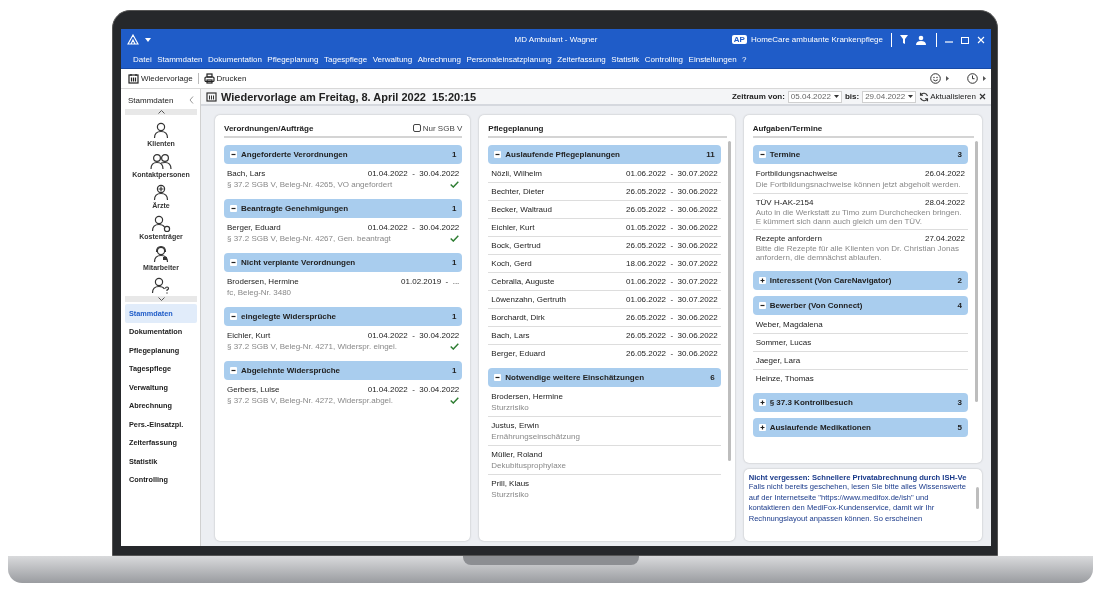 This screenshot has height=592, width=1101. What do you see at coordinates (604, 377) in the screenshot?
I see `group-header: Notwendige weitere Einschätzungen 6` at bounding box center [604, 377].